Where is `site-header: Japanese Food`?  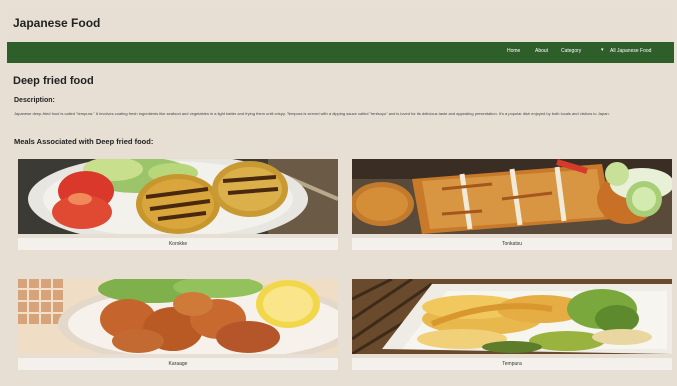 site-header: Japanese Food is located at coordinates (339, 24).